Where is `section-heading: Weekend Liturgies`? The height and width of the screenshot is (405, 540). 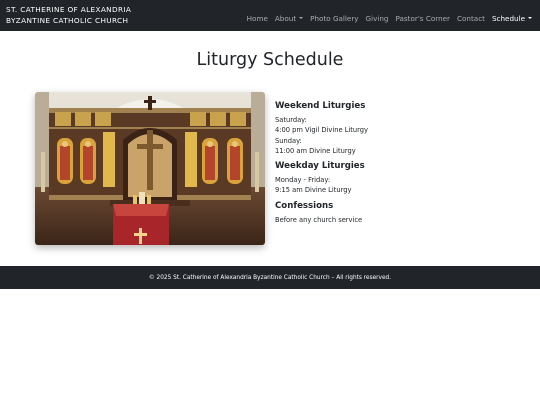
section-heading: Weekend Liturgies is located at coordinates (320, 106).